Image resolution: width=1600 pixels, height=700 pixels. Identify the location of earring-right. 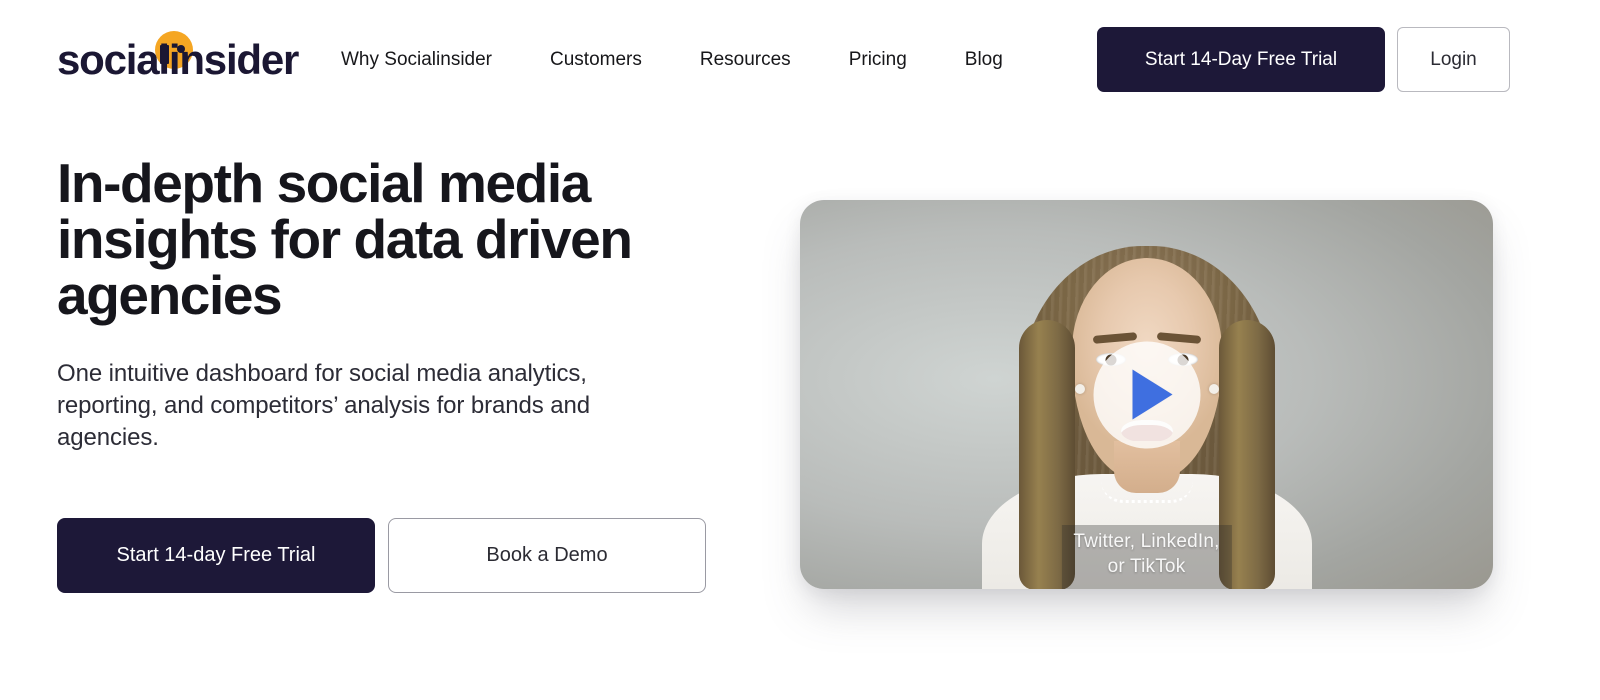
(1213, 389).